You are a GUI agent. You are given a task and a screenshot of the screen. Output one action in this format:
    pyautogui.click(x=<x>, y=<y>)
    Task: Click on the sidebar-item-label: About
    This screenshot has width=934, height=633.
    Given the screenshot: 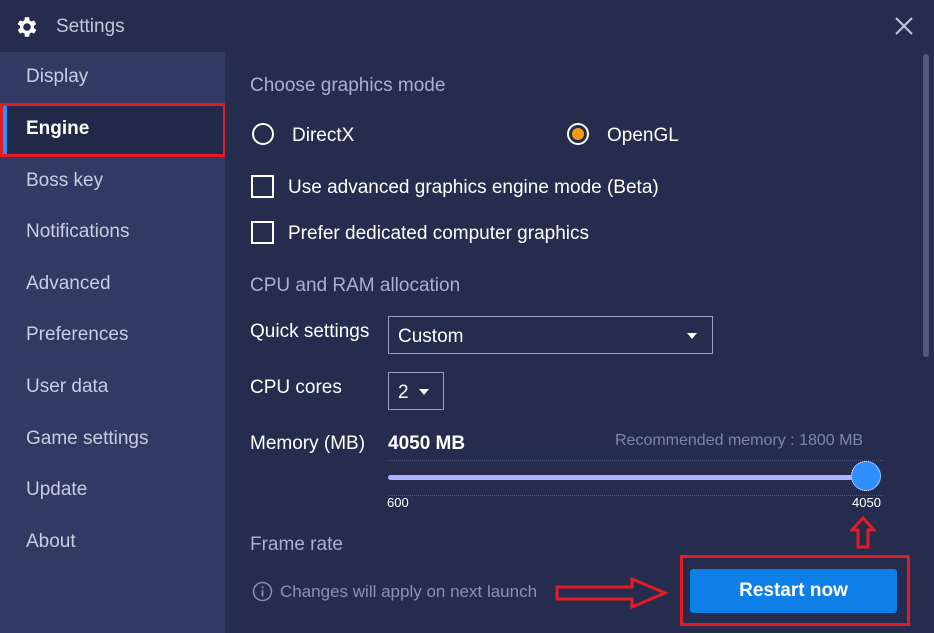 What is the action you would take?
    pyautogui.click(x=51, y=541)
    